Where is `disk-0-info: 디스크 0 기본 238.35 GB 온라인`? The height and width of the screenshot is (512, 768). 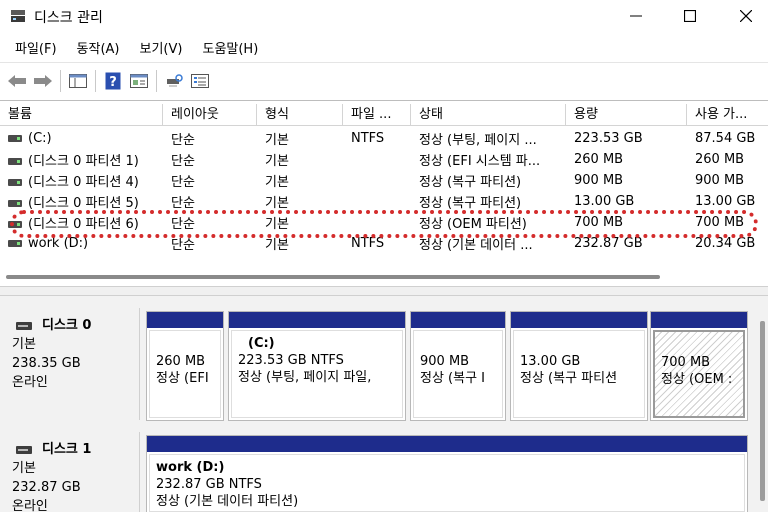 disk-0-info: 디스크 0 기본 238.35 GB 온라인 is located at coordinates (70, 364).